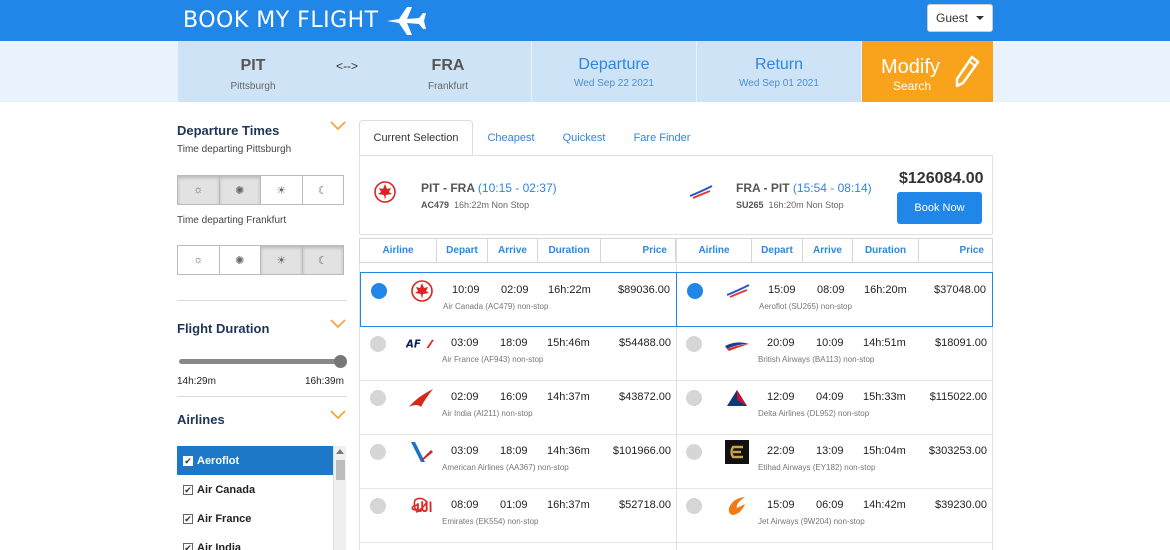 This screenshot has width=1170, height=550. What do you see at coordinates (781, 451) in the screenshot?
I see `depart-time: 22:09` at bounding box center [781, 451].